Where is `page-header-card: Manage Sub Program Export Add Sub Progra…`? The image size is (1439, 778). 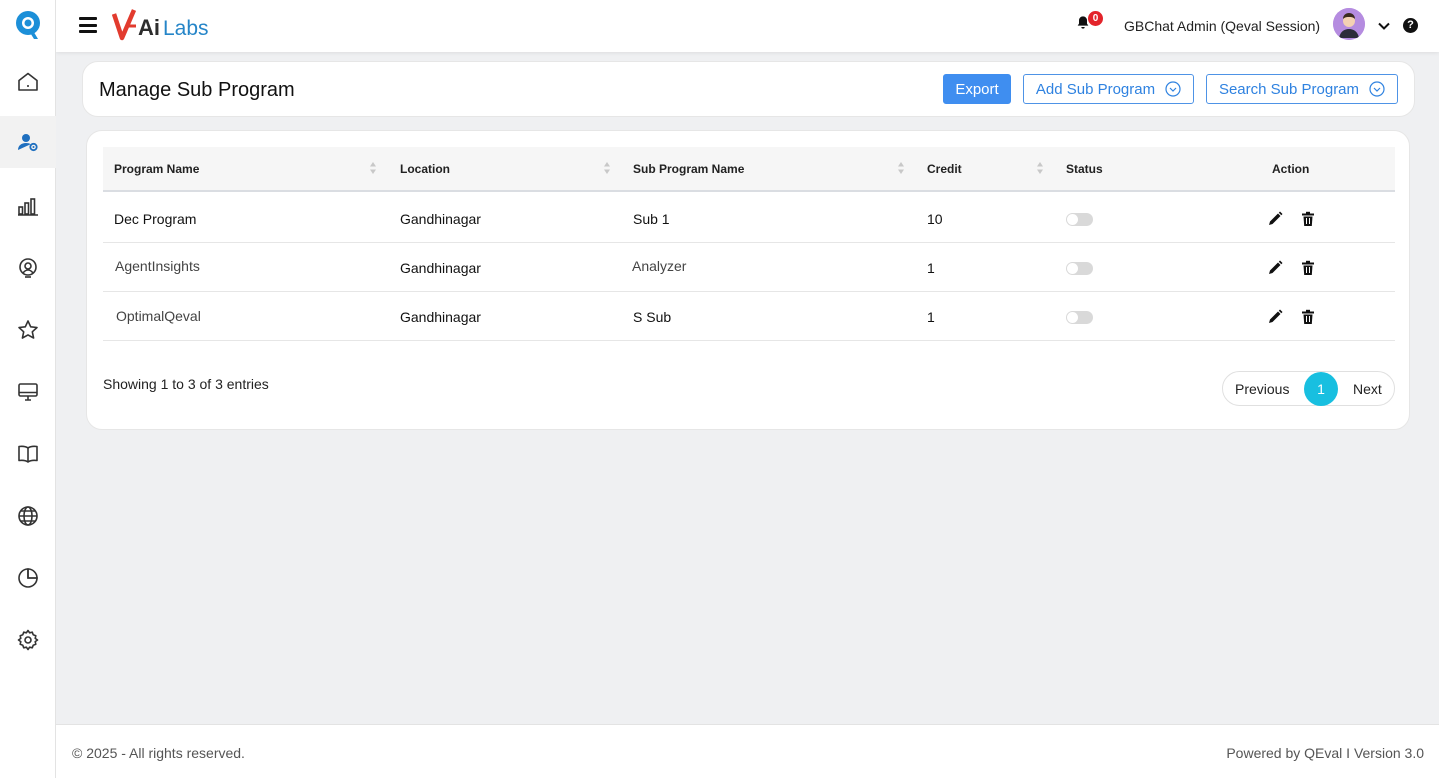
page-header-card: Manage Sub Program Export Add Sub Progra… is located at coordinates (748, 89).